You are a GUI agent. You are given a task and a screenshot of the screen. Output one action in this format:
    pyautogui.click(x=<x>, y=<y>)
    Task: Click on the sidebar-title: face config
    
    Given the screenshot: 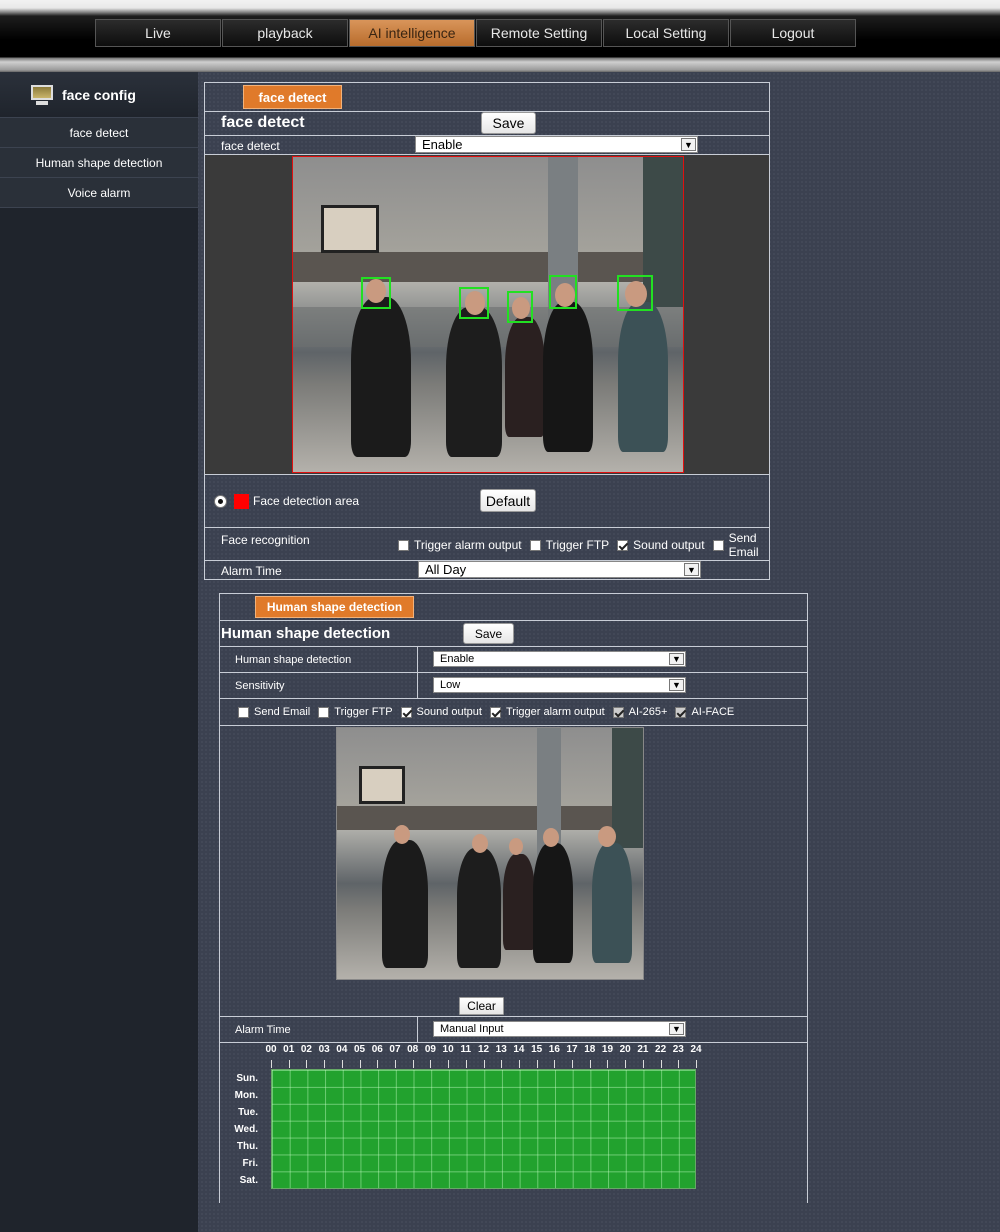 What is the action you would take?
    pyautogui.click(x=99, y=94)
    